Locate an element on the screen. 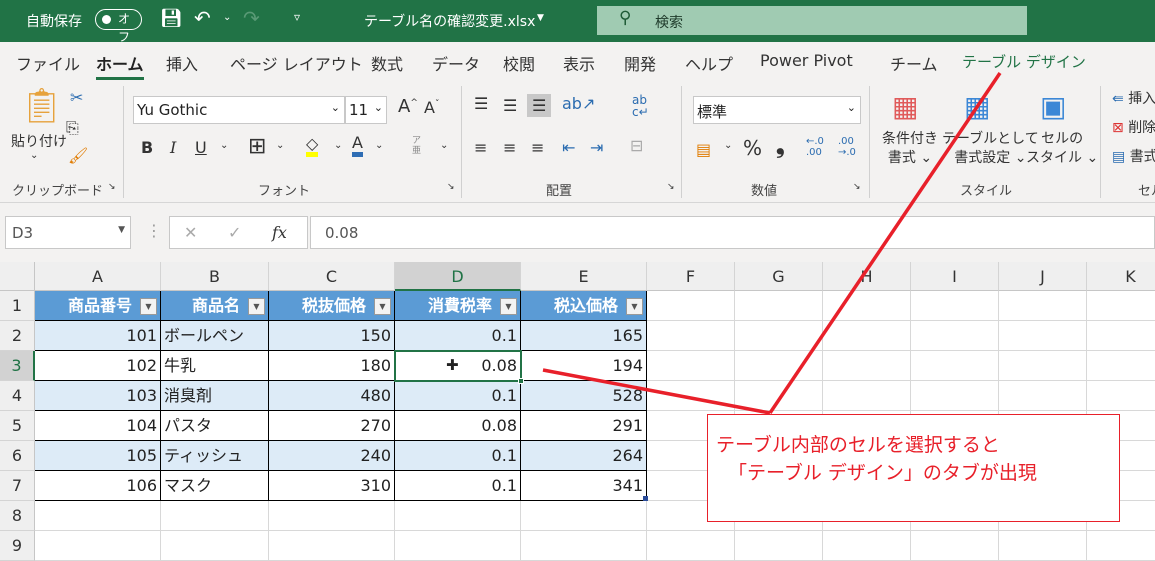 Image resolution: width=1155 pixels, height=561 pixels. tab-team: チーム is located at coordinates (914, 63).